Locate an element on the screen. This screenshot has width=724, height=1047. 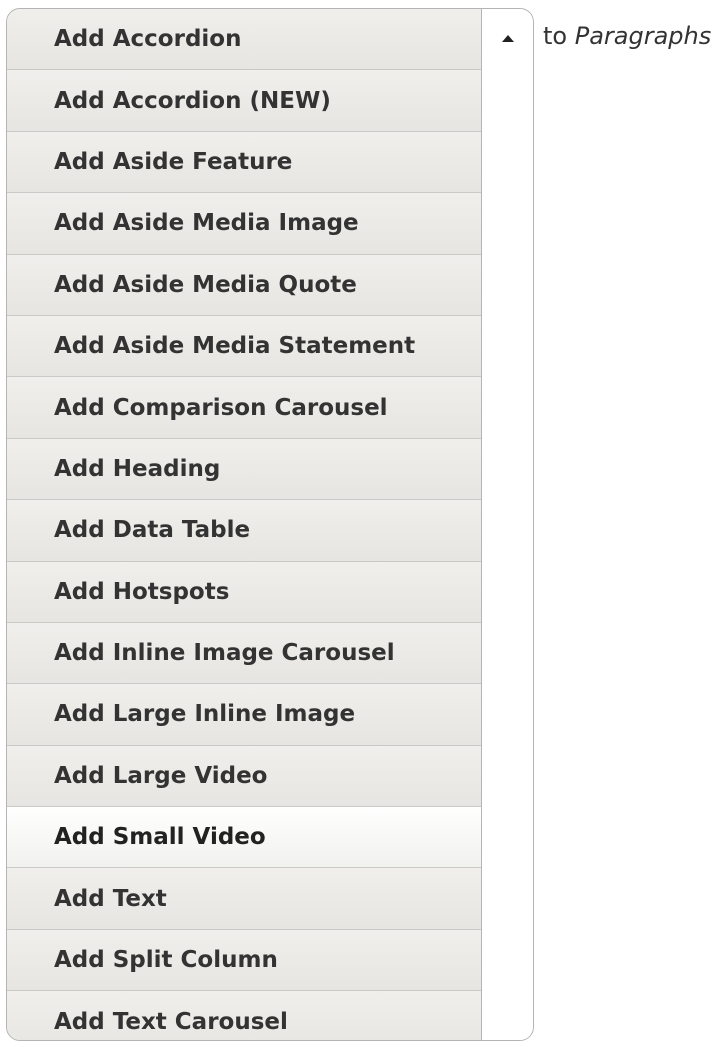
add-small-video-button: Add Small Video is located at coordinates (244, 838).